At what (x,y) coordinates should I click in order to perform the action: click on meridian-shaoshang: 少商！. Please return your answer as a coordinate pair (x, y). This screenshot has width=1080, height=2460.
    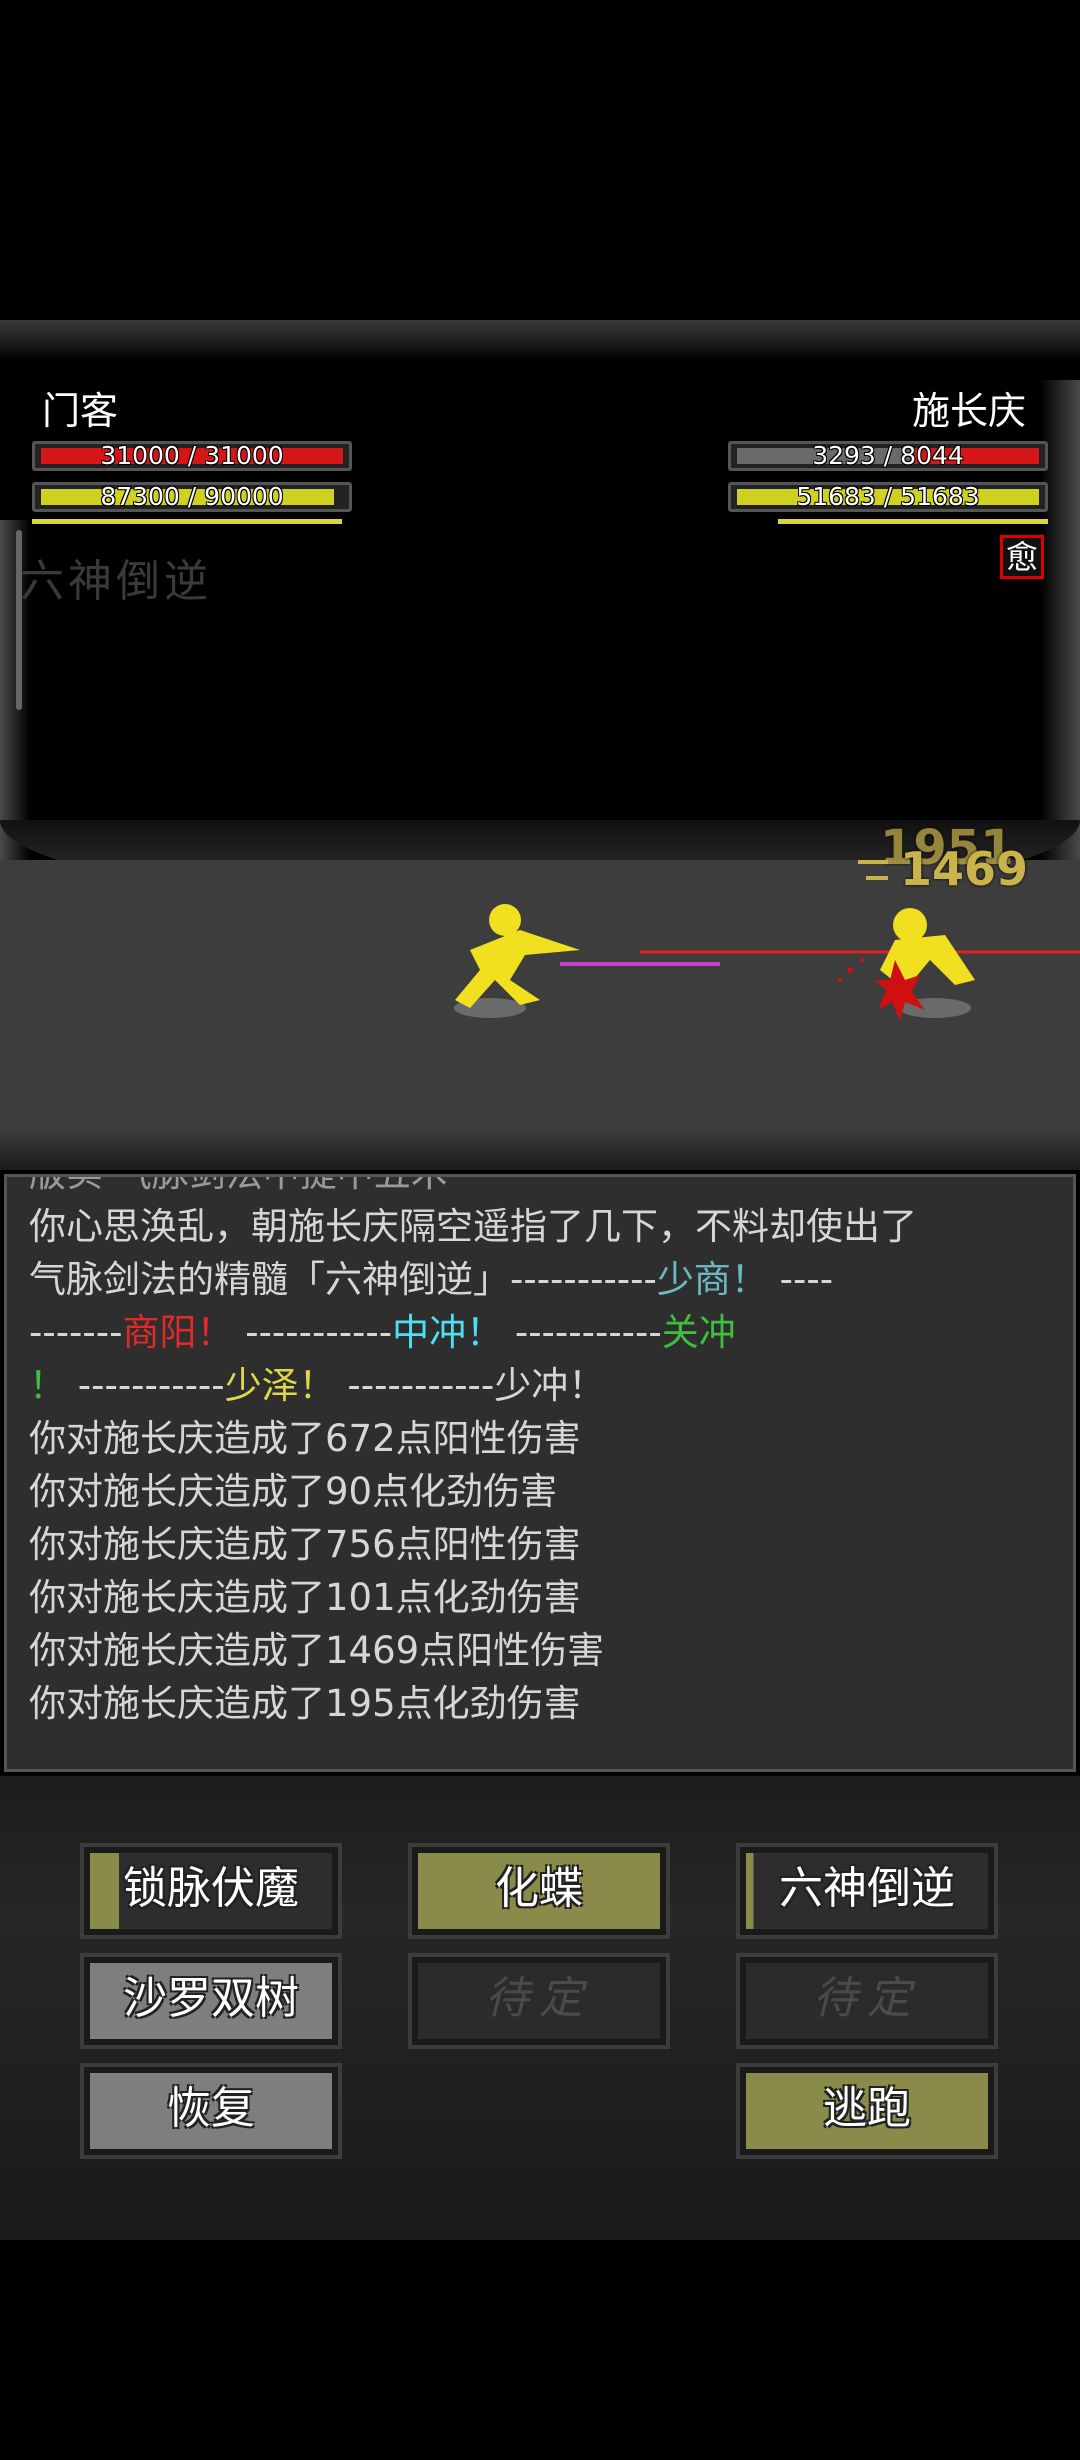
    Looking at the image, I should click on (712, 1279).